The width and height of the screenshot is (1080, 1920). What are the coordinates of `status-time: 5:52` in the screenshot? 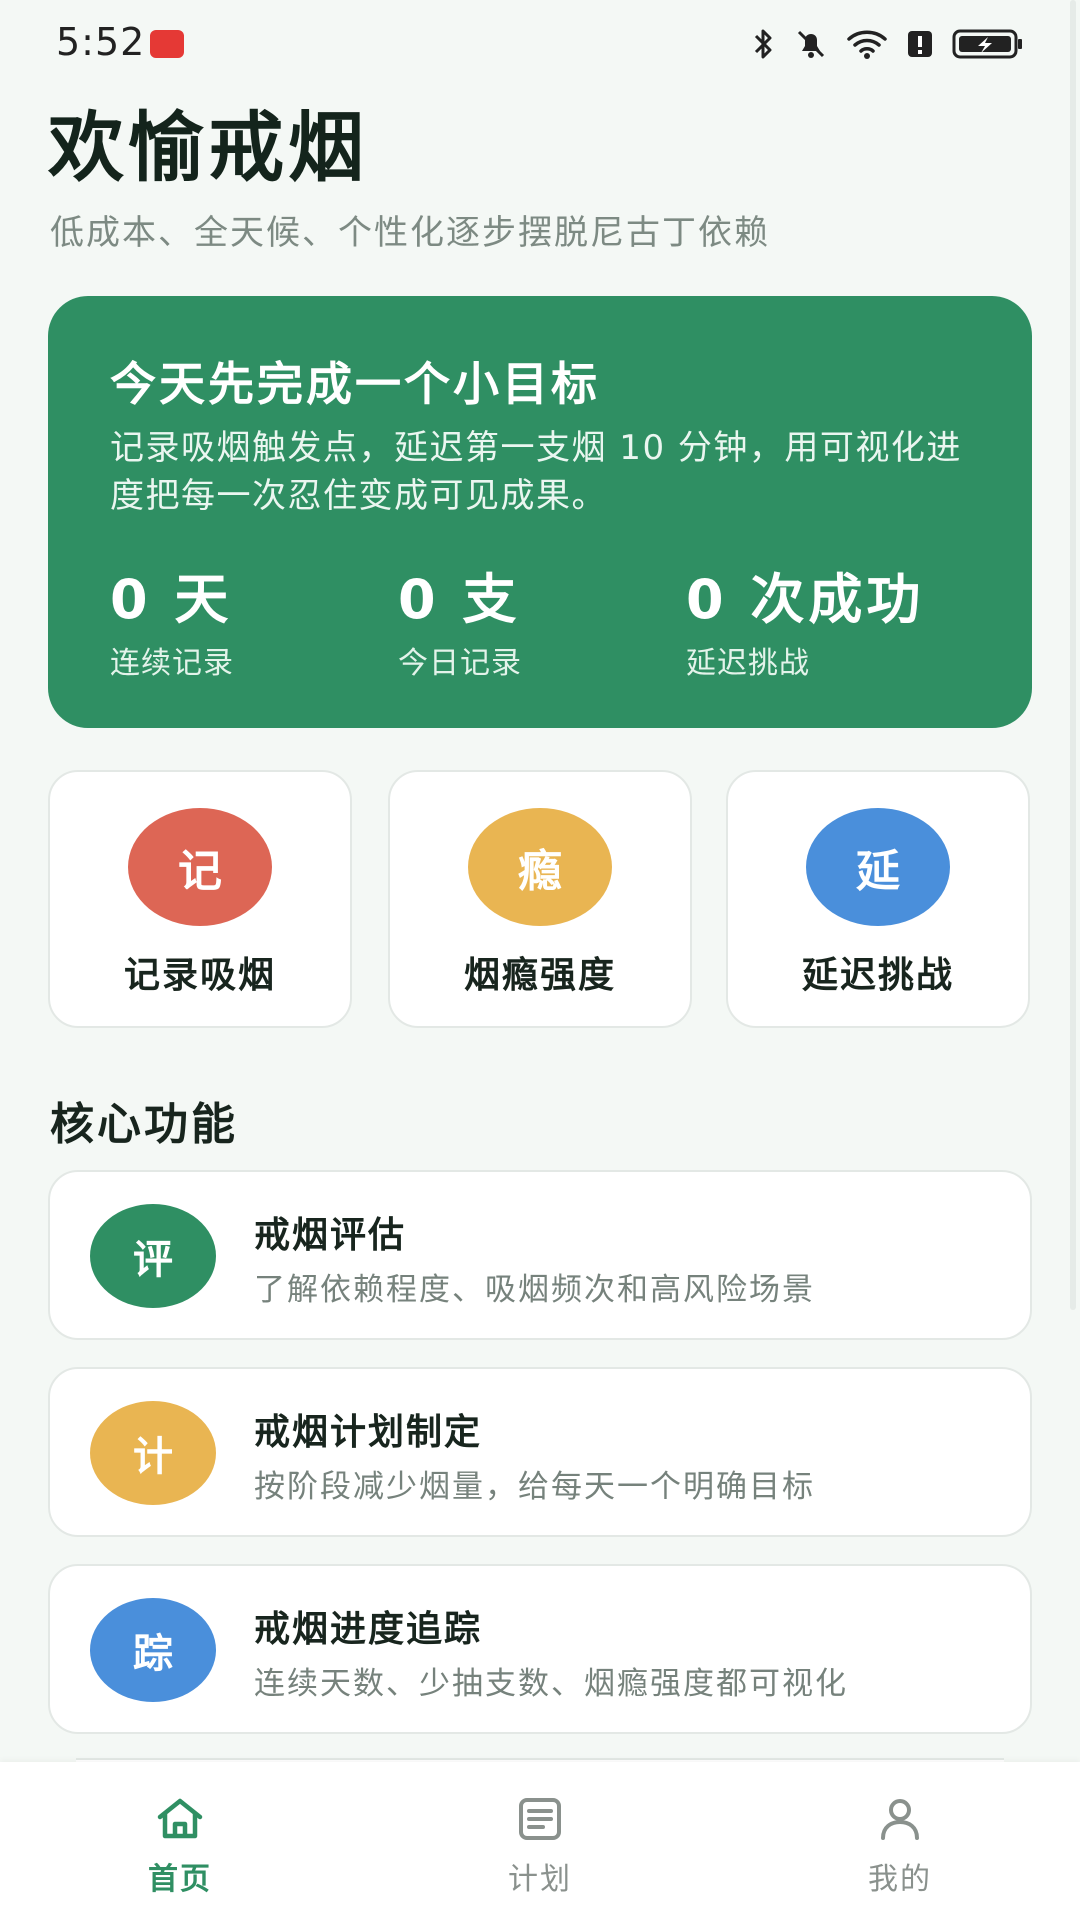 It's located at (101, 42).